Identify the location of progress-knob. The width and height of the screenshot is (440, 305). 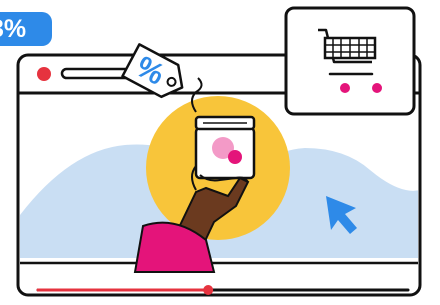
(208, 290).